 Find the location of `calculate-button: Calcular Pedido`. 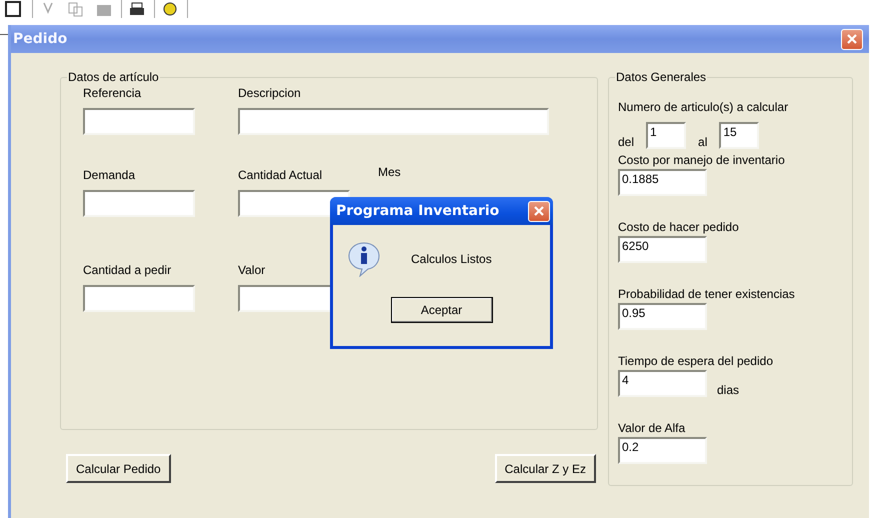

calculate-button: Calcular Pedido is located at coordinates (118, 468).